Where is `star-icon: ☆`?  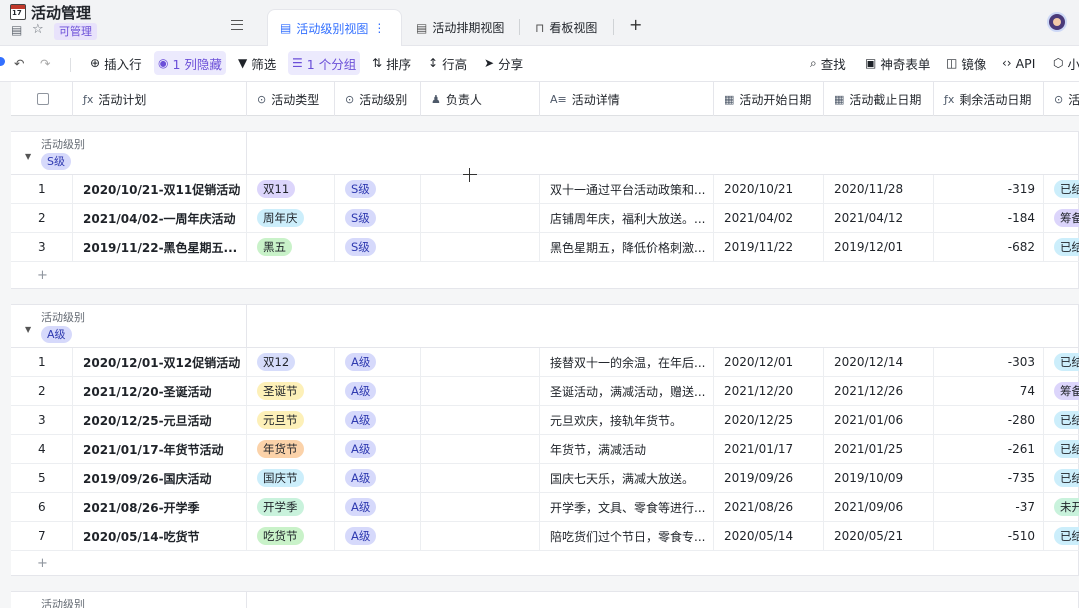
star-icon: ☆ is located at coordinates (38, 29).